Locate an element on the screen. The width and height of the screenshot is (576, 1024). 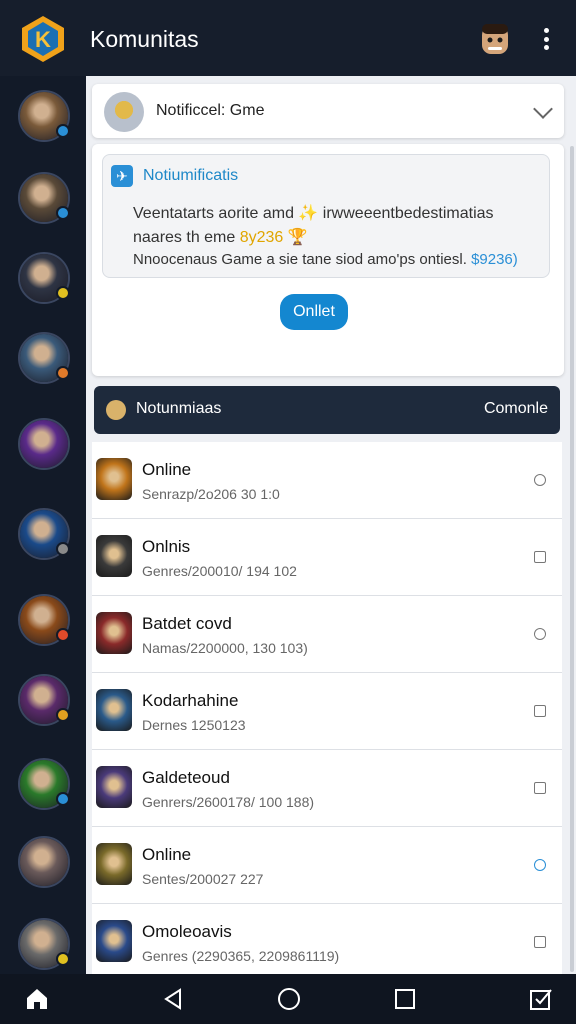
circle-home-icon is located at coordinates (289, 999).